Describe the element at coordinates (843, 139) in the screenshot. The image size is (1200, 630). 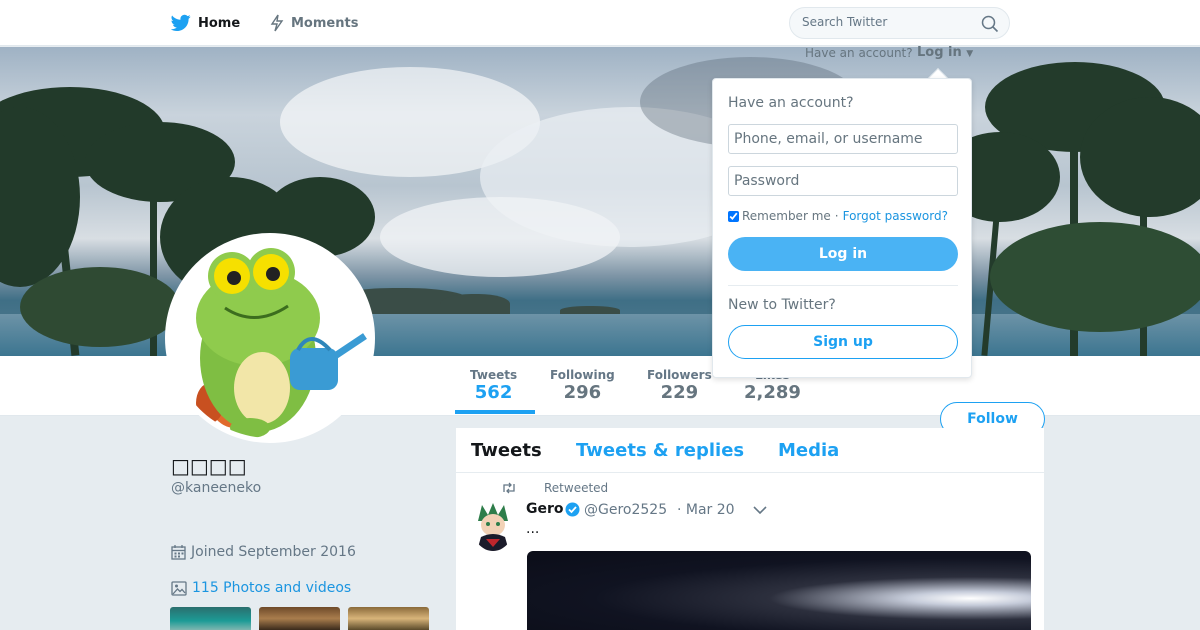
I see `username-field` at that location.